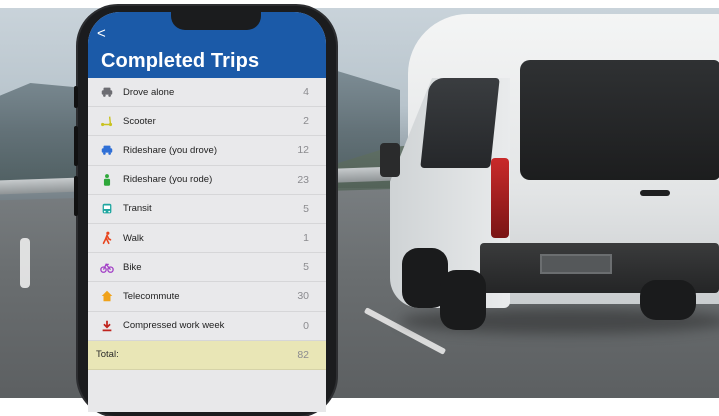  What do you see at coordinates (390, 160) in the screenshot?
I see `van-mirror` at bounding box center [390, 160].